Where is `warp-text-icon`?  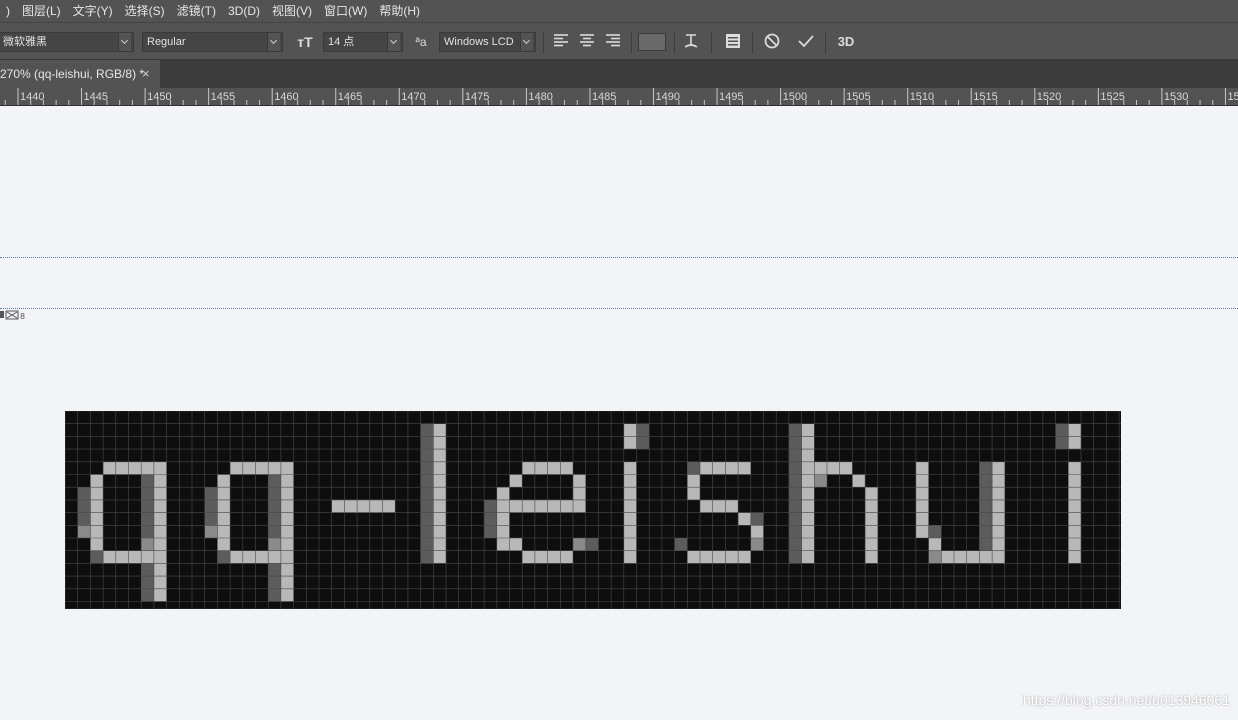 warp-text-icon is located at coordinates (691, 42).